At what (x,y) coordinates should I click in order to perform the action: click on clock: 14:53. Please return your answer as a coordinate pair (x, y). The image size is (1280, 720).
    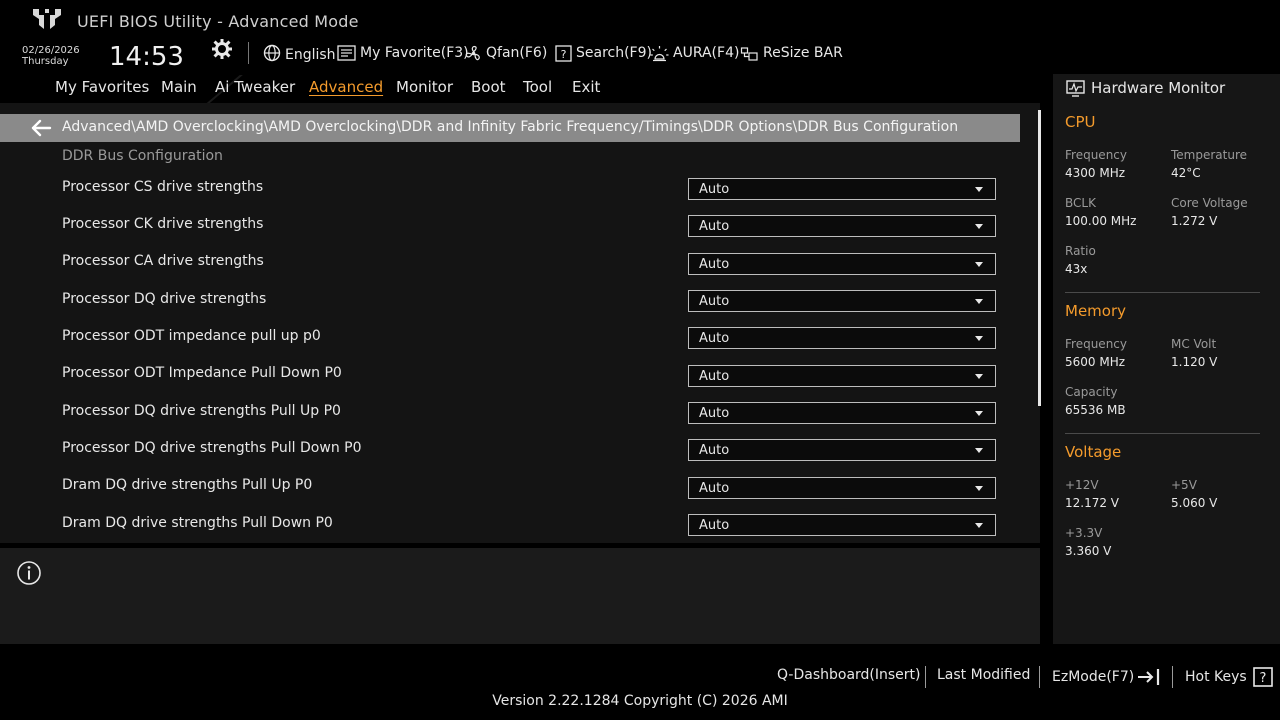
    Looking at the image, I should click on (146, 57).